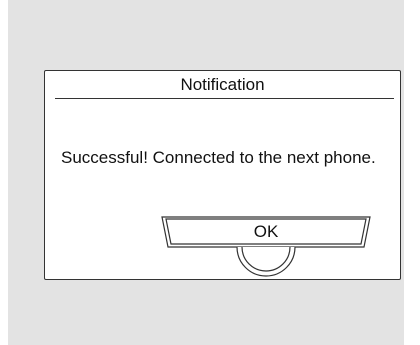 Image resolution: width=420 pixels, height=345 pixels. I want to click on title-divider, so click(224, 98).